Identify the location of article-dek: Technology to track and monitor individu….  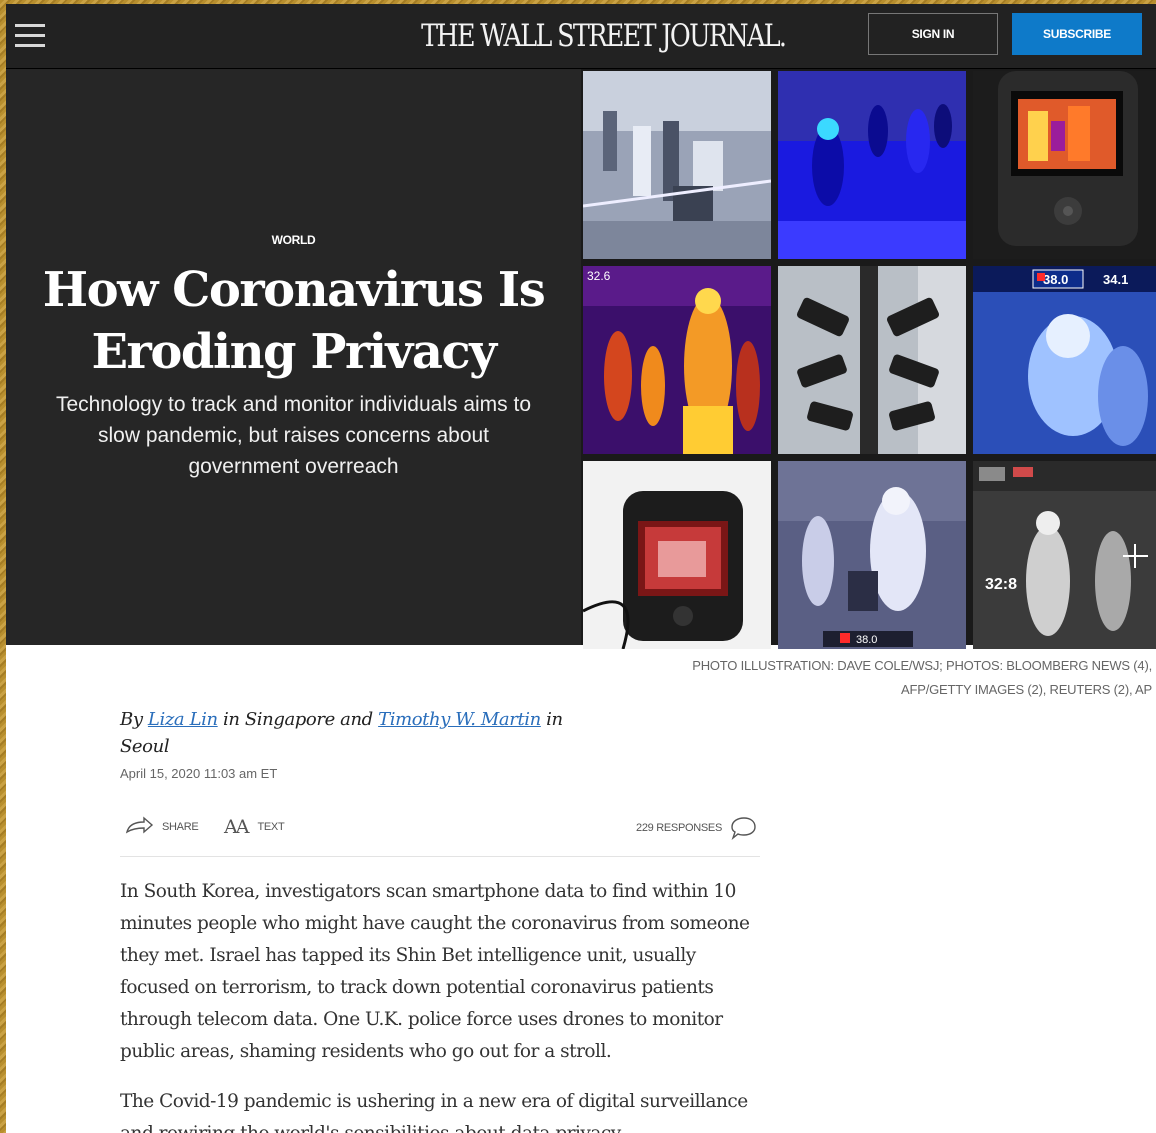
(293, 435).